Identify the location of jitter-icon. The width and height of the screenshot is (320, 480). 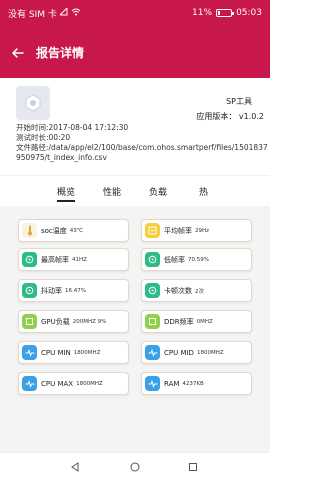
(29, 290).